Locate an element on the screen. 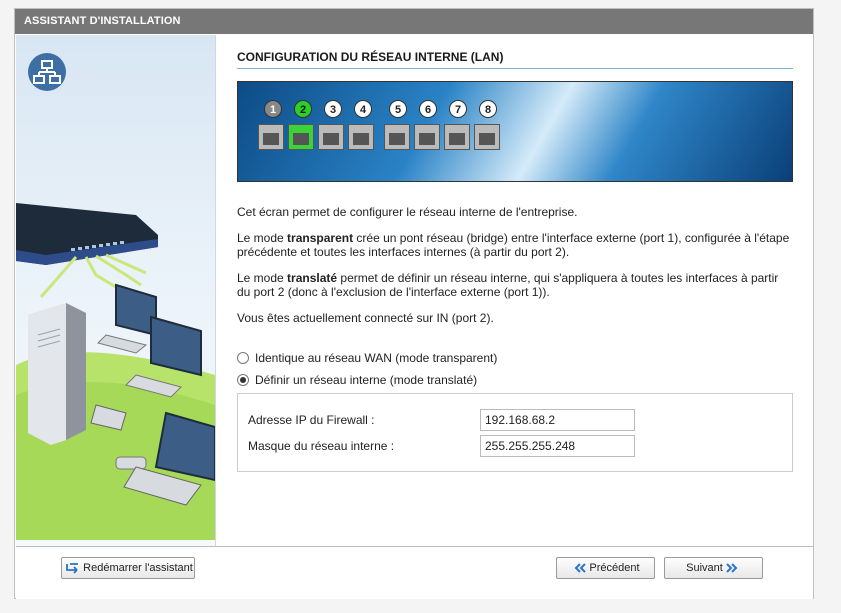 The image size is (841, 613). next-button: Suivant is located at coordinates (713, 568).